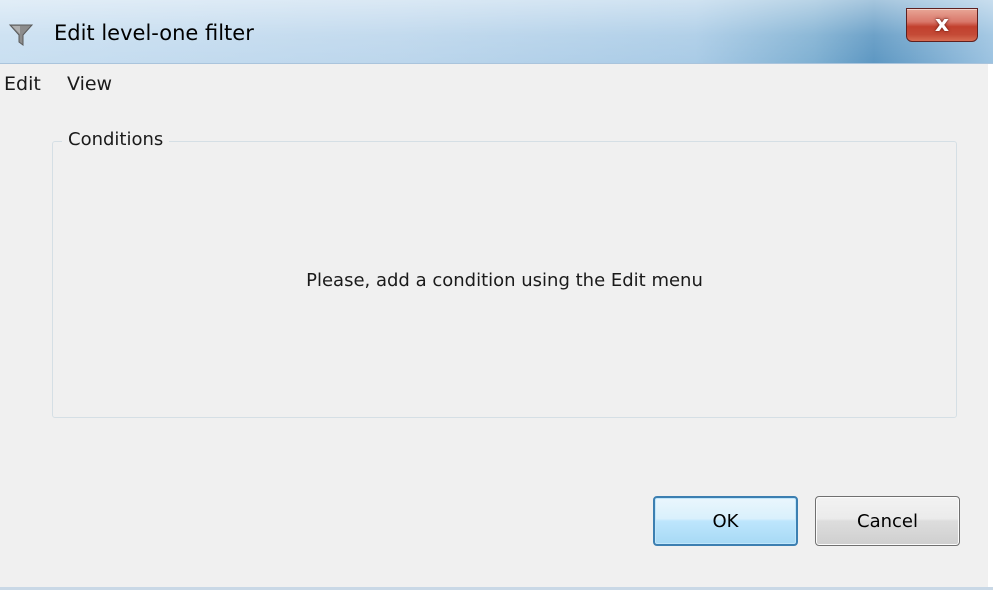  I want to click on close-icon: x, so click(942, 24).